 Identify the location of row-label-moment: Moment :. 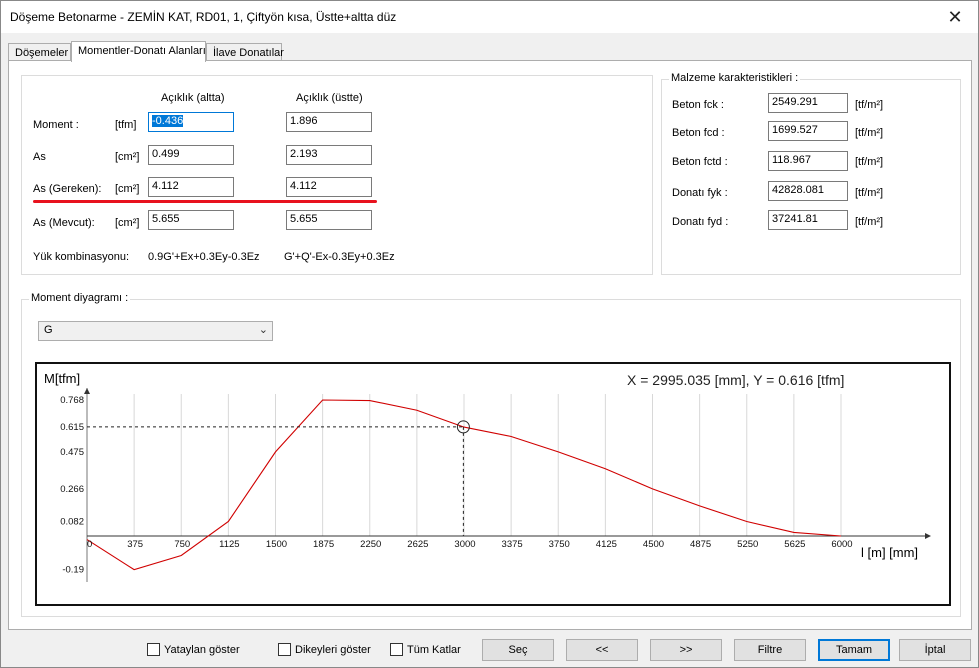
(56, 125).